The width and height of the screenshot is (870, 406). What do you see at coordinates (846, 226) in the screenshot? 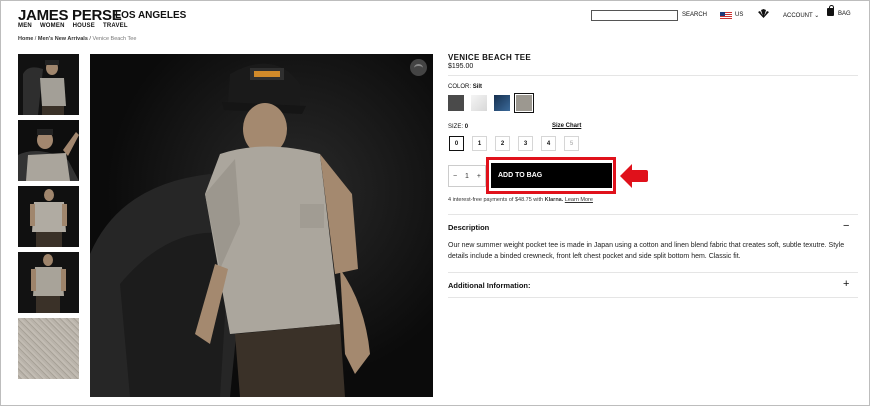
I see `description-collapse-icon: −` at bounding box center [846, 226].